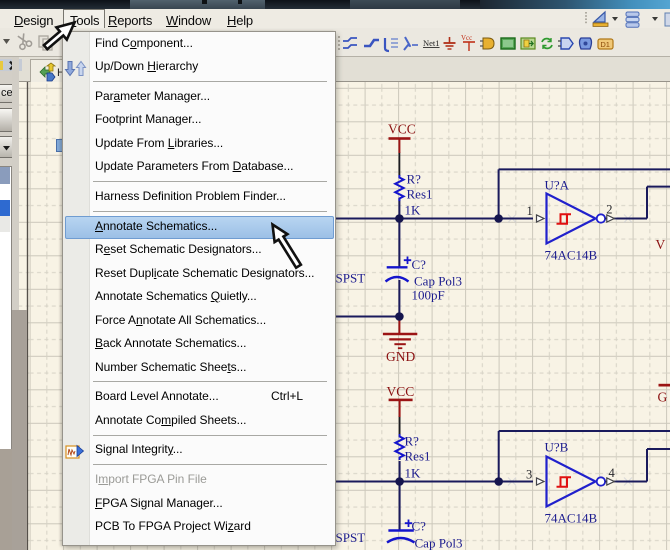 This screenshot has height=550, width=670. Describe the element at coordinates (609, 210) in the screenshot. I see `svg-text: 2` at that location.